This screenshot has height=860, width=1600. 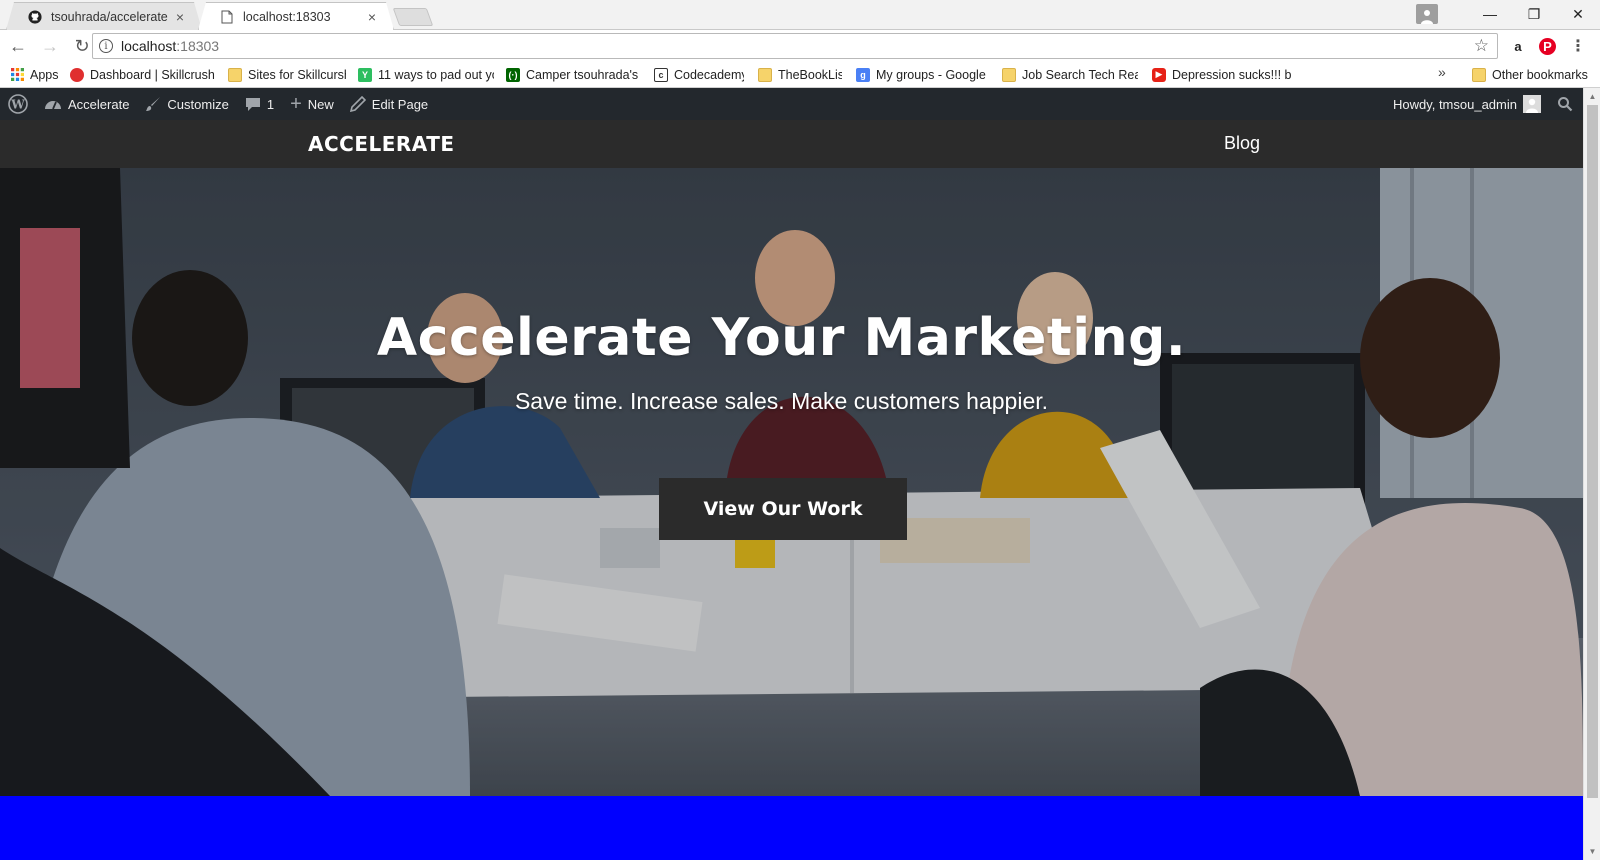 What do you see at coordinates (1481, 46) in the screenshot?
I see `bookmark-star-icon: ☆` at bounding box center [1481, 46].